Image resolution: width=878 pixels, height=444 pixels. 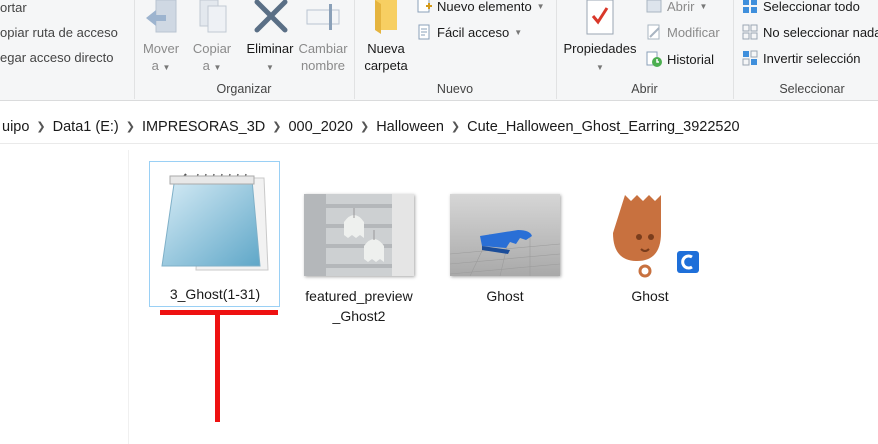 What do you see at coordinates (271, 16) in the screenshot?
I see `delete-x-icon` at bounding box center [271, 16].